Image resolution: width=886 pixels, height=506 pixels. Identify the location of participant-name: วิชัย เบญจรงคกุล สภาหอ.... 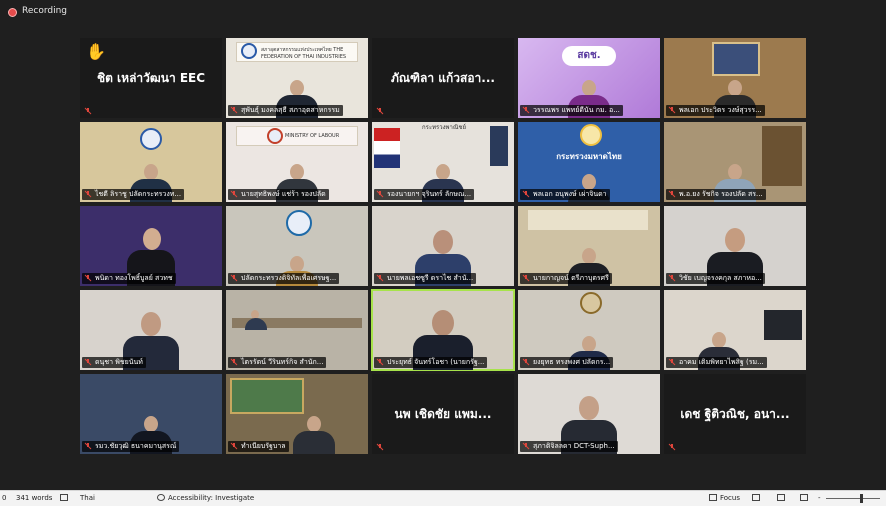
(715, 278).